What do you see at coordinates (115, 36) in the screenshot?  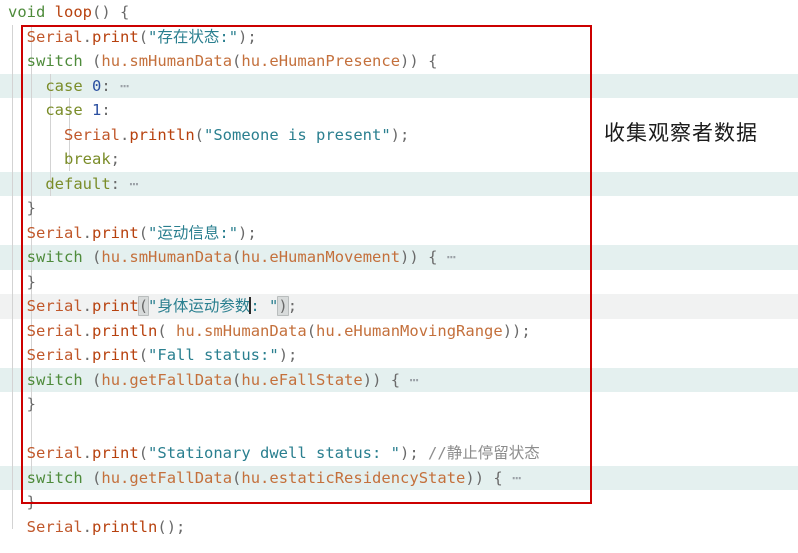 I see `token-print: print` at bounding box center [115, 36].